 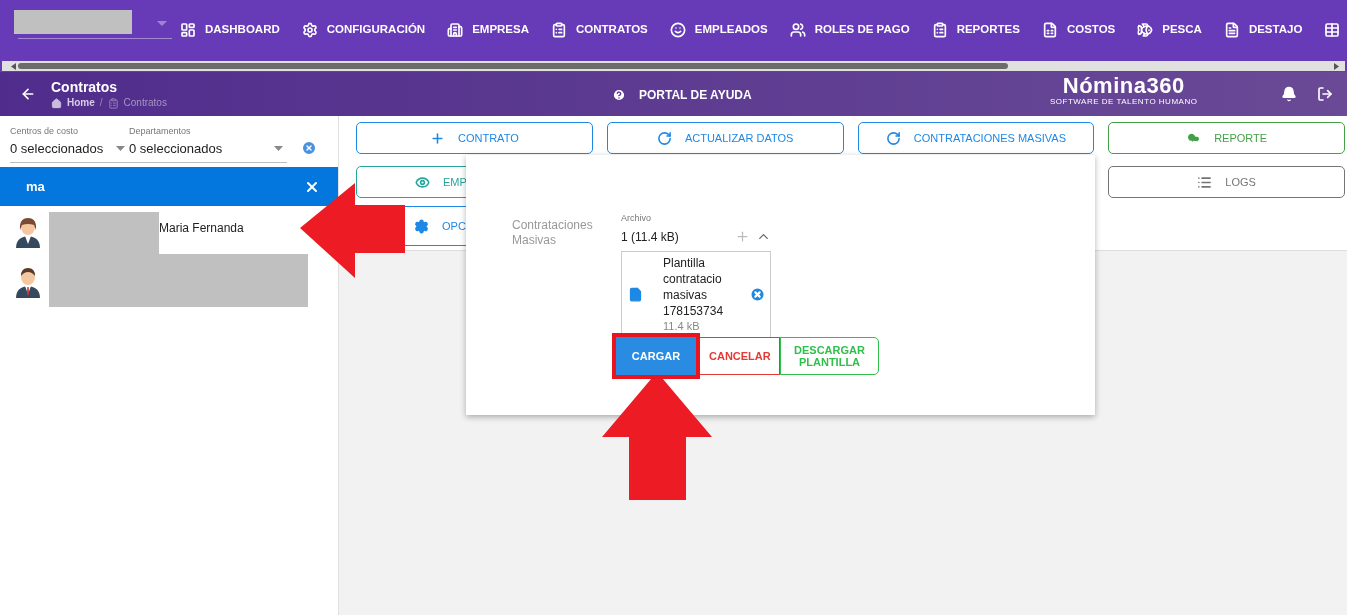 I want to click on nav-item: DASHBOARD, so click(x=230, y=30).